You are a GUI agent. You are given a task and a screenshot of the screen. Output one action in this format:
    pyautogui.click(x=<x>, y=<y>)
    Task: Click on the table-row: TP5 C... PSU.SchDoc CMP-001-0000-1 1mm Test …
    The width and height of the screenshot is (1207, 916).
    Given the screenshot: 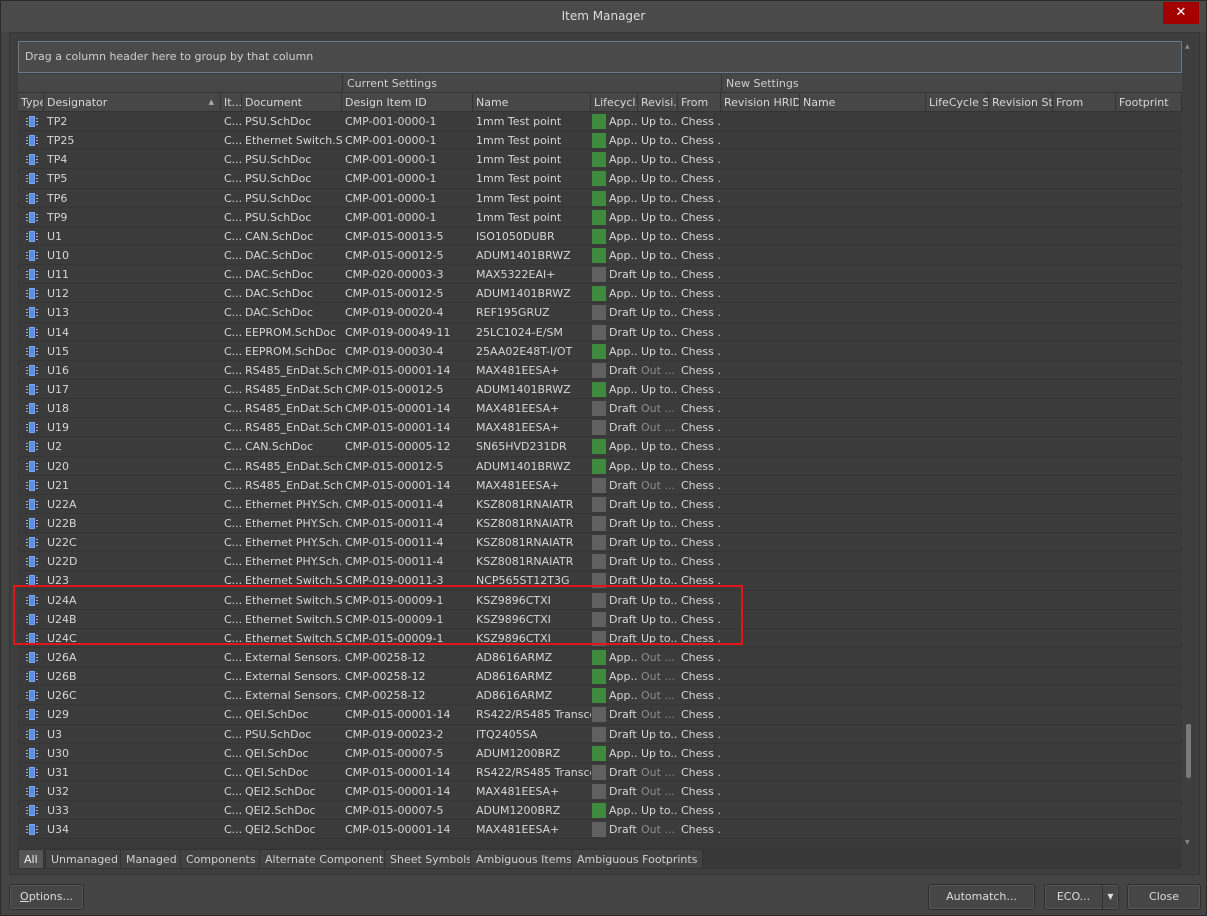 What is the action you would take?
    pyautogui.click(x=600, y=179)
    